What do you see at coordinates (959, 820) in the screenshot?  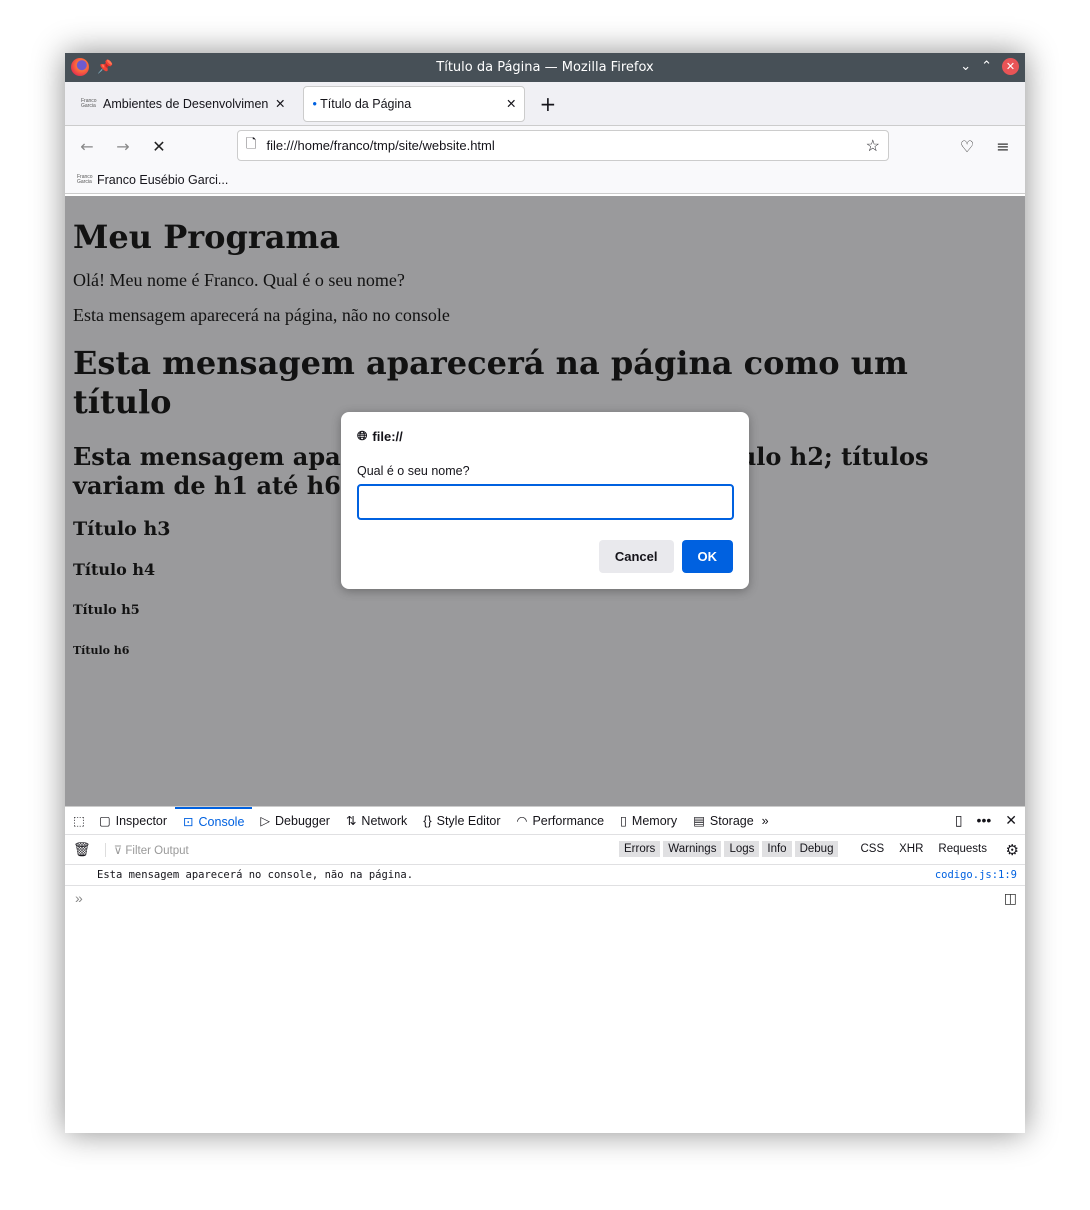 I see `dock-icon: ▯` at bounding box center [959, 820].